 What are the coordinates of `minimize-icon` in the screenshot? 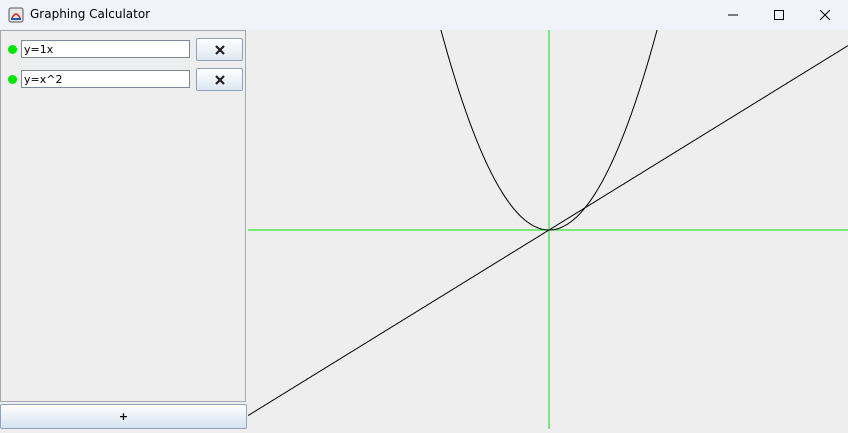 It's located at (733, 15).